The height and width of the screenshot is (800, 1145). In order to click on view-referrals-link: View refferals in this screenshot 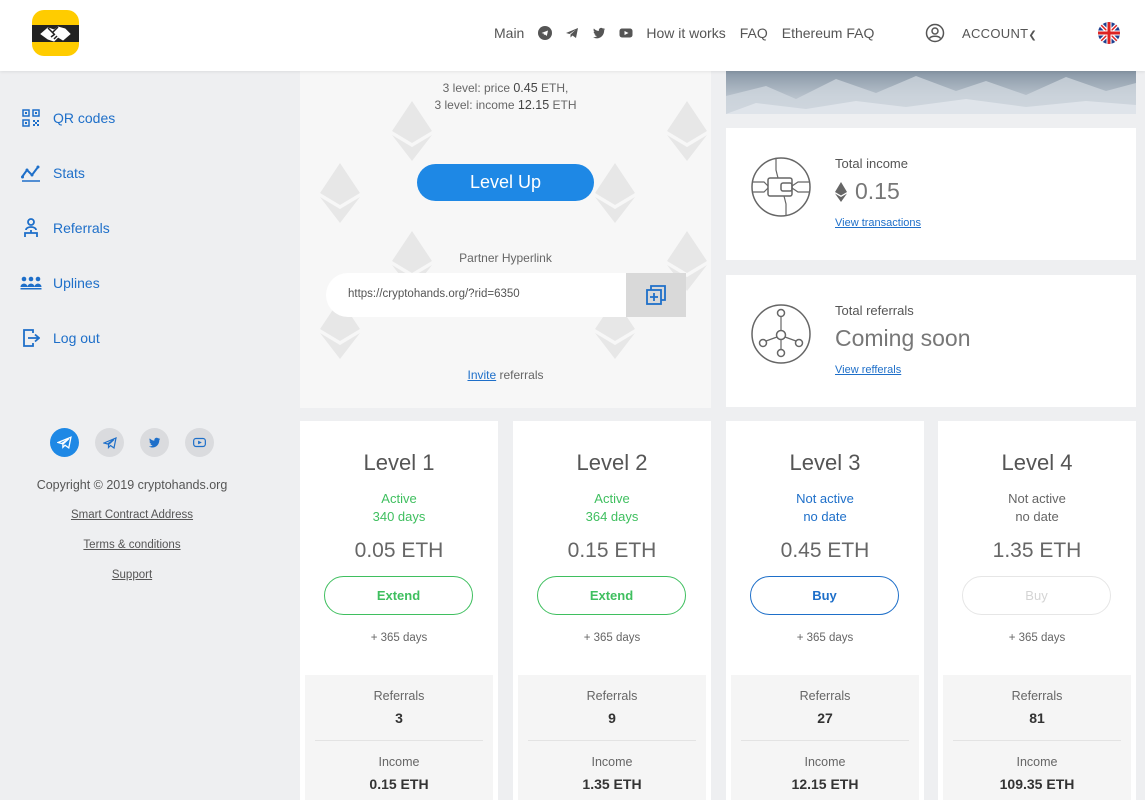, I will do `click(868, 370)`.